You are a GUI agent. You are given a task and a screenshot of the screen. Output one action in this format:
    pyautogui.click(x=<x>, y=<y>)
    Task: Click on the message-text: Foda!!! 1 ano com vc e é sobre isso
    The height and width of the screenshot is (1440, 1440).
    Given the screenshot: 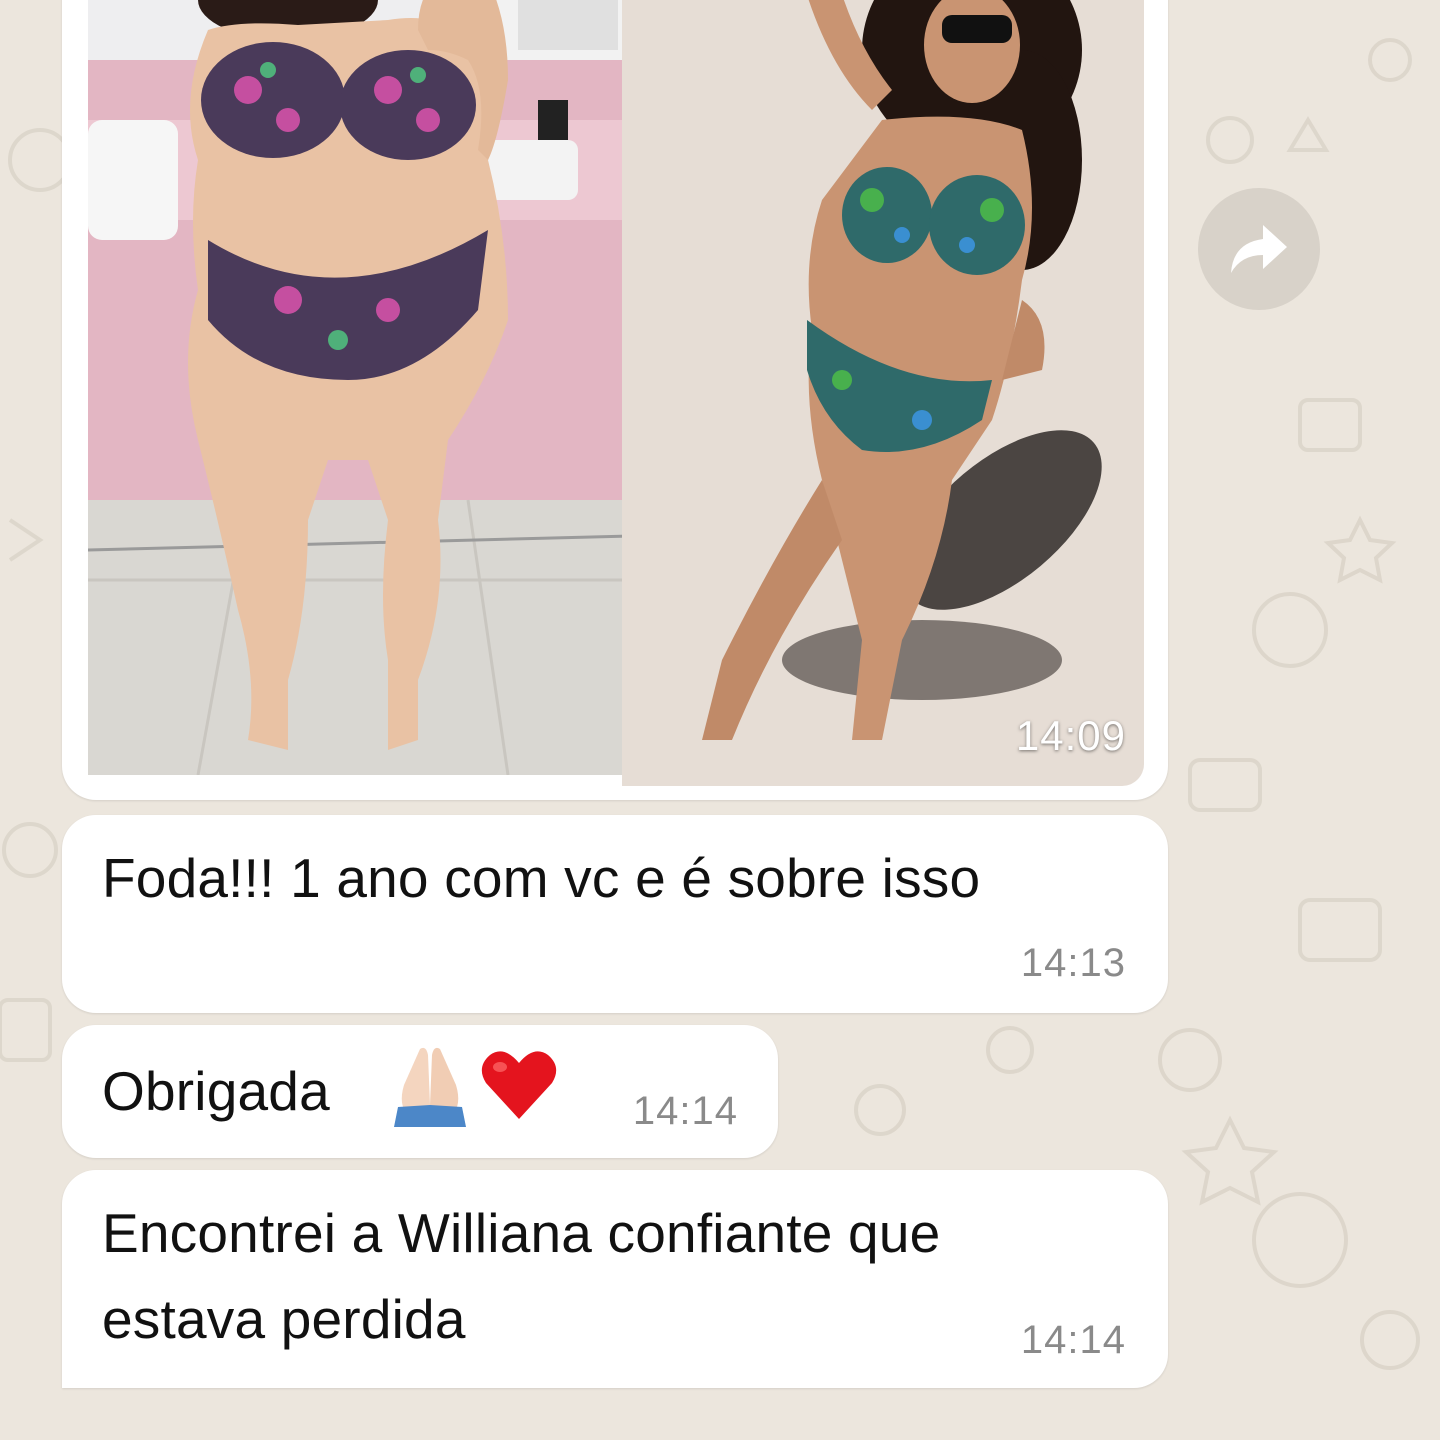 What is the action you would take?
    pyautogui.click(x=541, y=878)
    